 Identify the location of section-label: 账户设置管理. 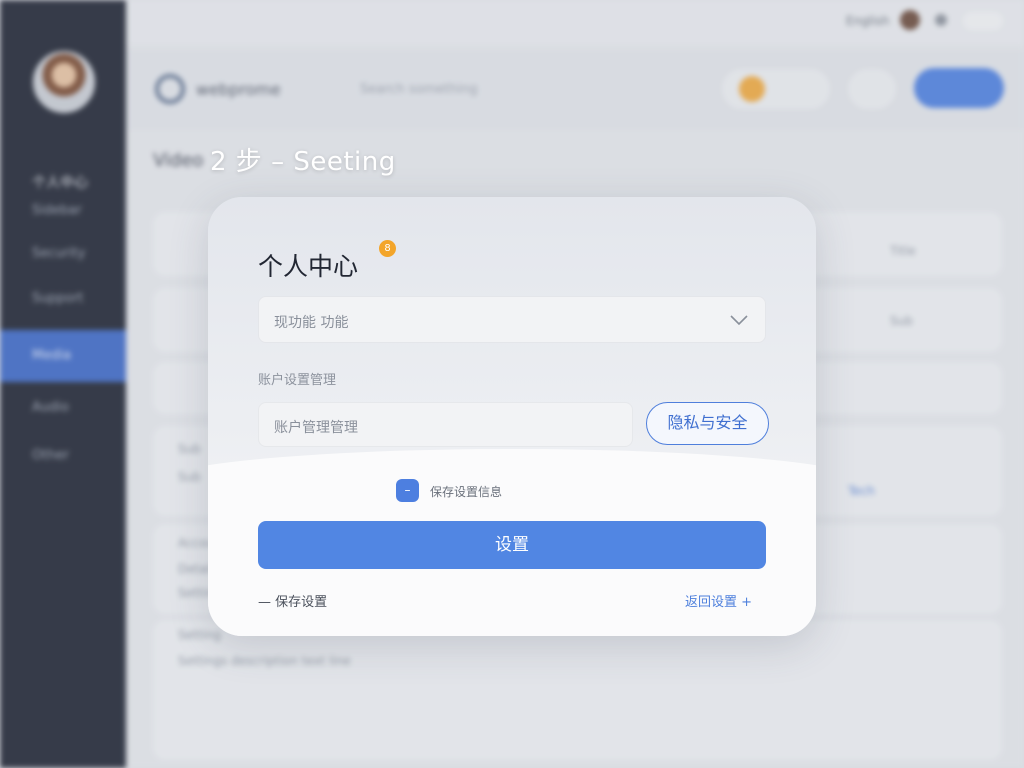
(297, 380).